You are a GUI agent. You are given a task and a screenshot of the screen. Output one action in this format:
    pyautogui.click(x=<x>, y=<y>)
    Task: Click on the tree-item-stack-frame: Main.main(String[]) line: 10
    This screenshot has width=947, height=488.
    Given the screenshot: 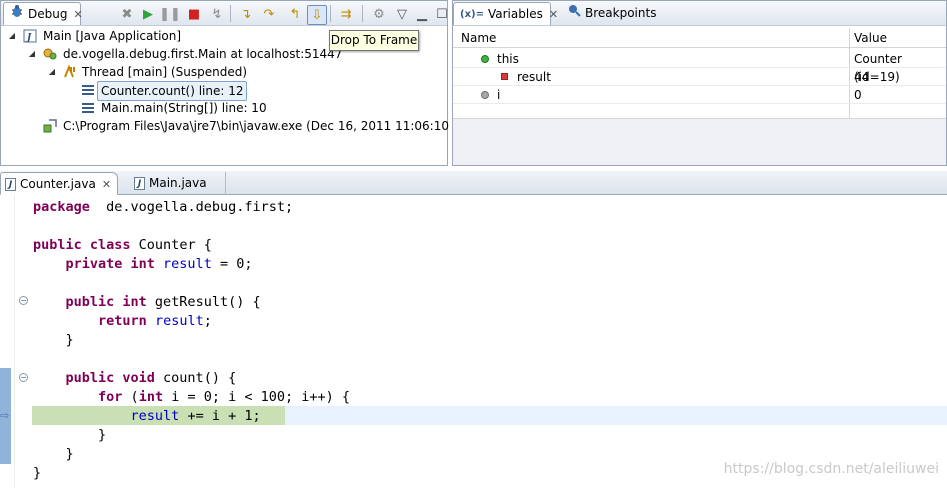 What is the action you would take?
    pyautogui.click(x=224, y=108)
    